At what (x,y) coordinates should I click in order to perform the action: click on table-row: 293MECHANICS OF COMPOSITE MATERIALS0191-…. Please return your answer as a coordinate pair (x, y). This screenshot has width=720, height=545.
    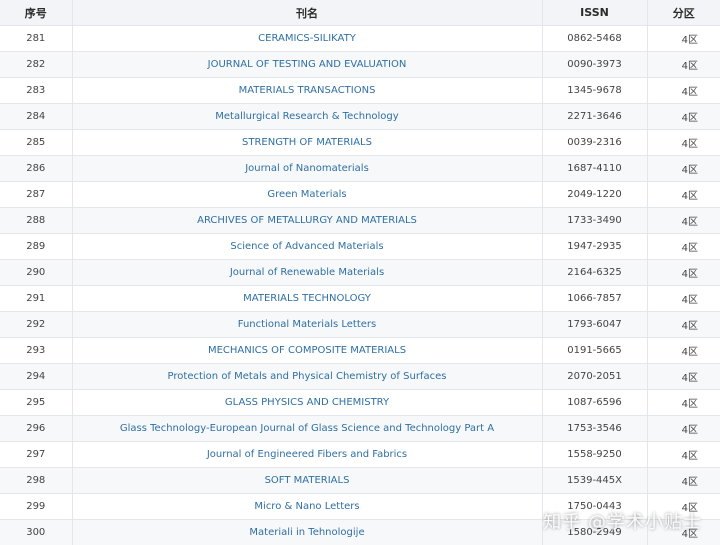
    Looking at the image, I should click on (360, 351).